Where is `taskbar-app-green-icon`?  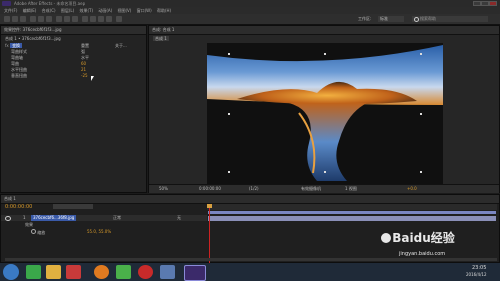 taskbar-app-green-icon is located at coordinates (33, 272).